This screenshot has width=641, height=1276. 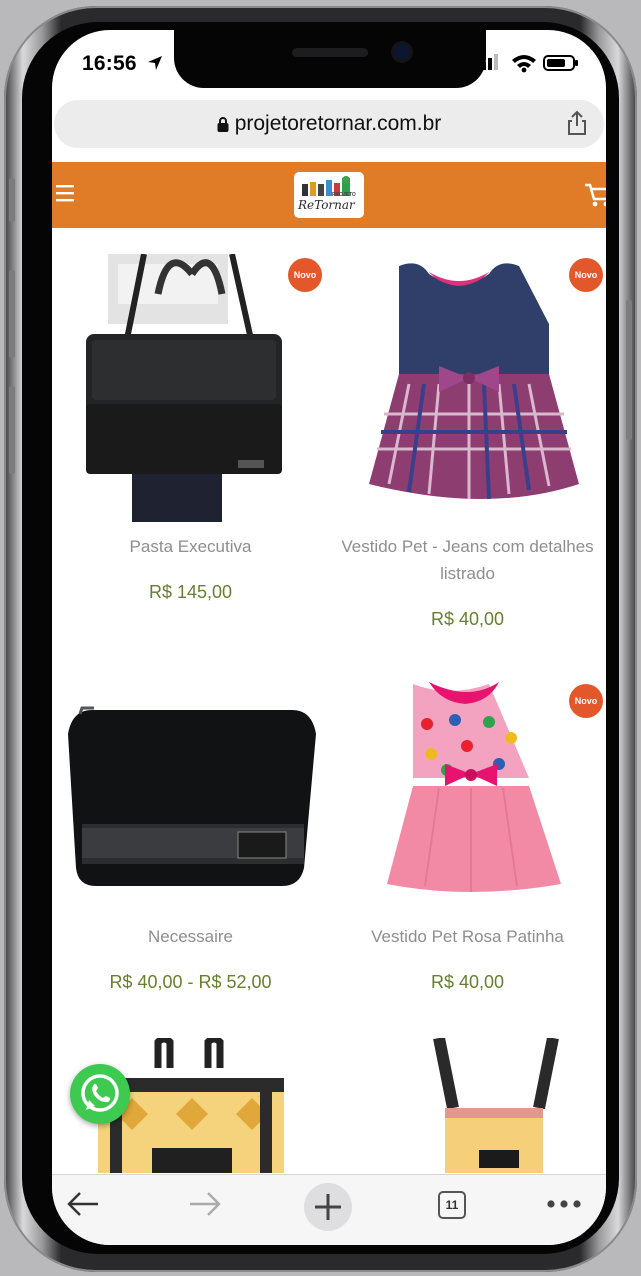 What do you see at coordinates (452, 1205) in the screenshot?
I see `tabs-icon: 11` at bounding box center [452, 1205].